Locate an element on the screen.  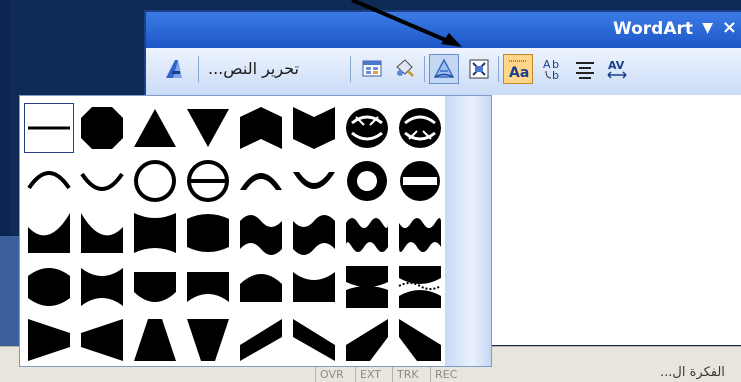
same-letter-heights-button: Aa is located at coordinates (518, 69).